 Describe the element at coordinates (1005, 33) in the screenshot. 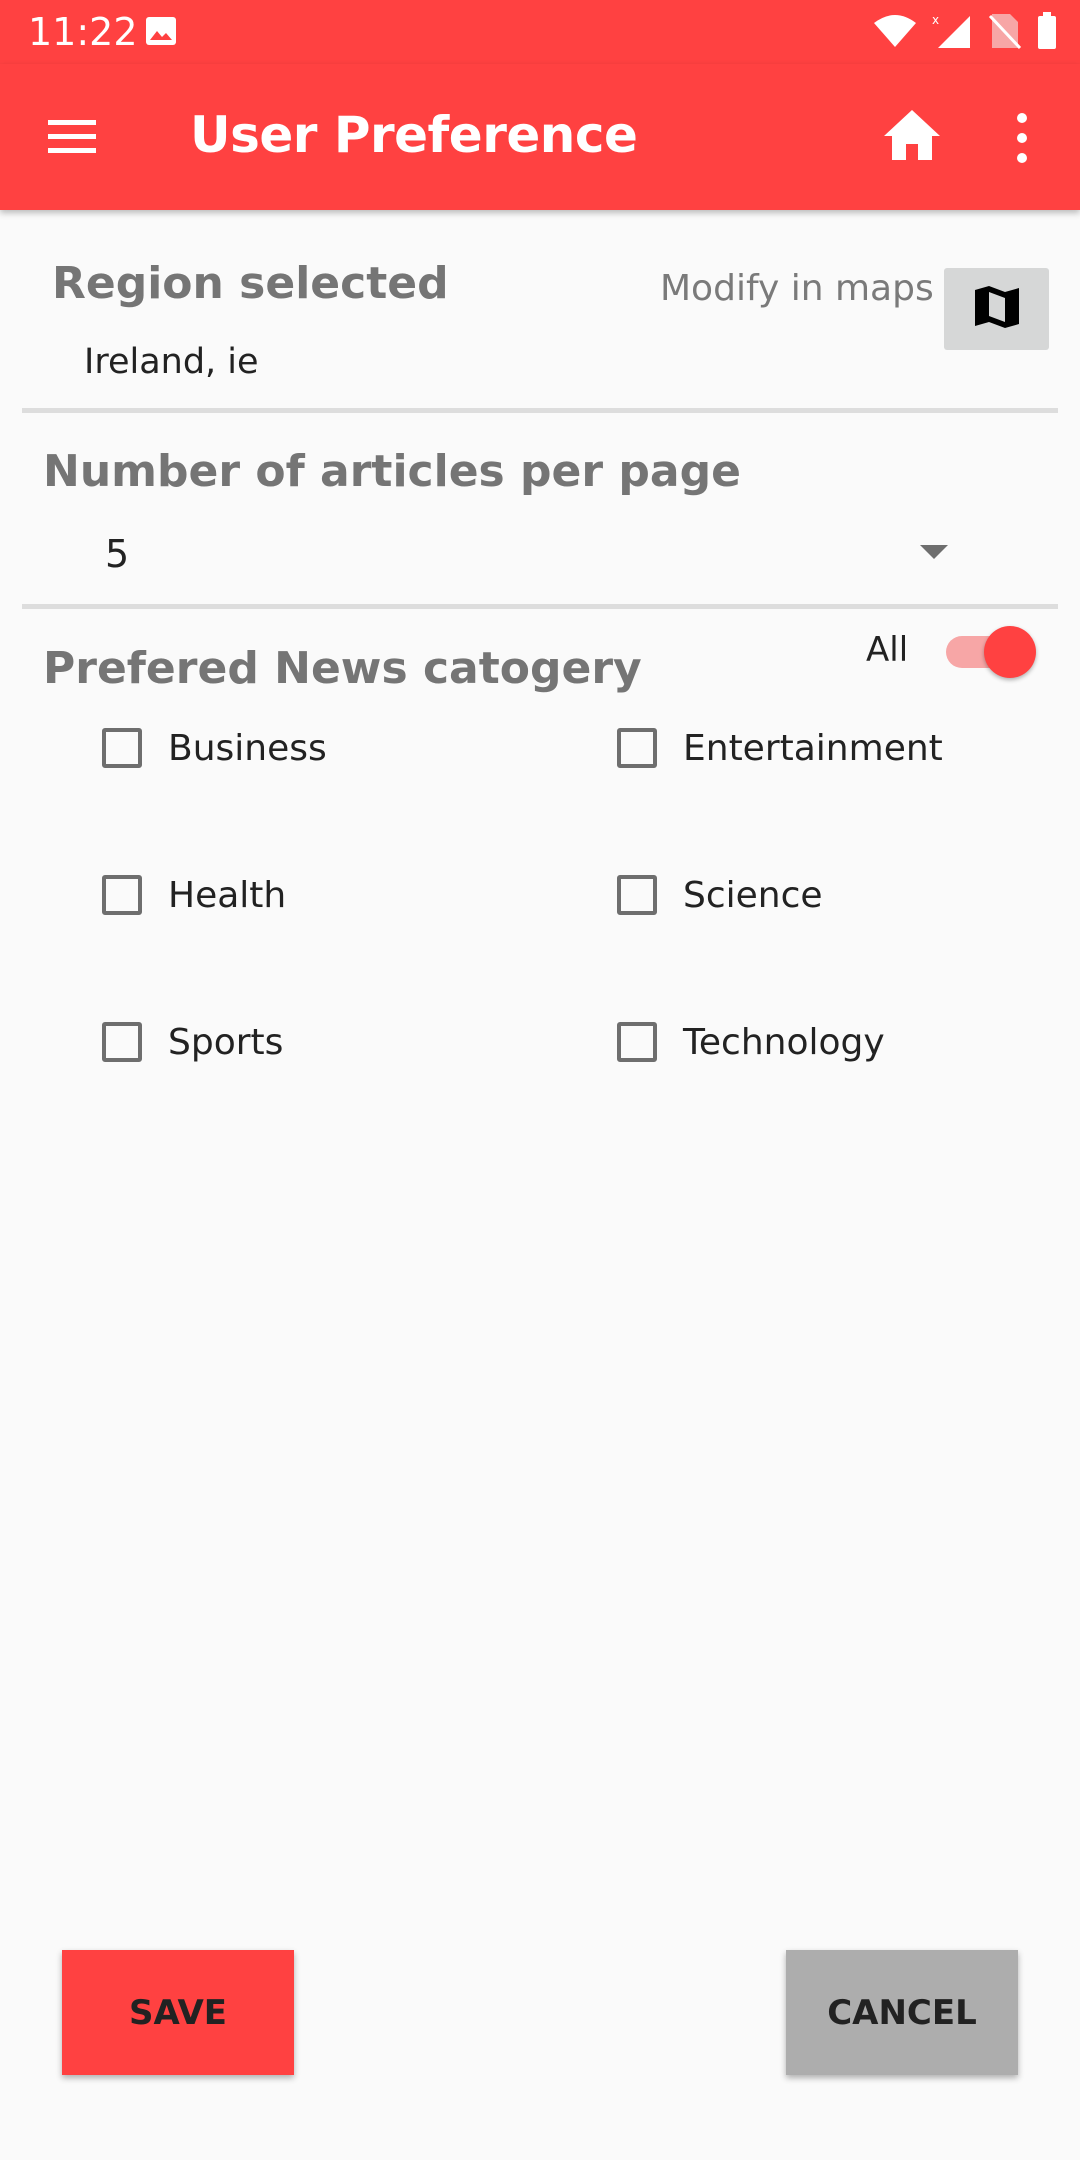

I see `no-sim-icon` at that location.